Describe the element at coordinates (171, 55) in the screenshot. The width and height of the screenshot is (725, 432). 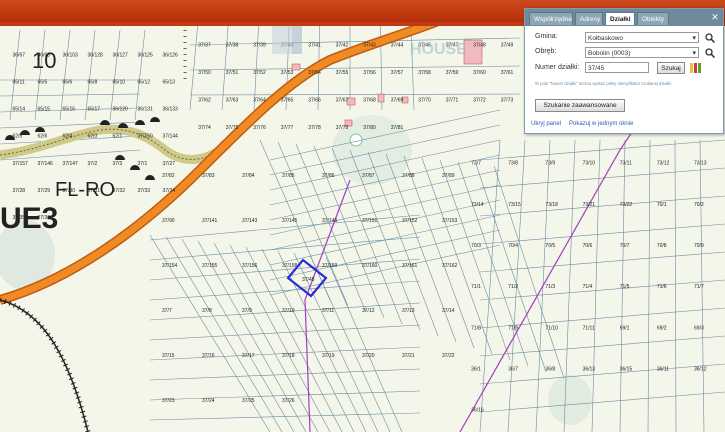
I see `parcel-number-label: 36/126` at that location.